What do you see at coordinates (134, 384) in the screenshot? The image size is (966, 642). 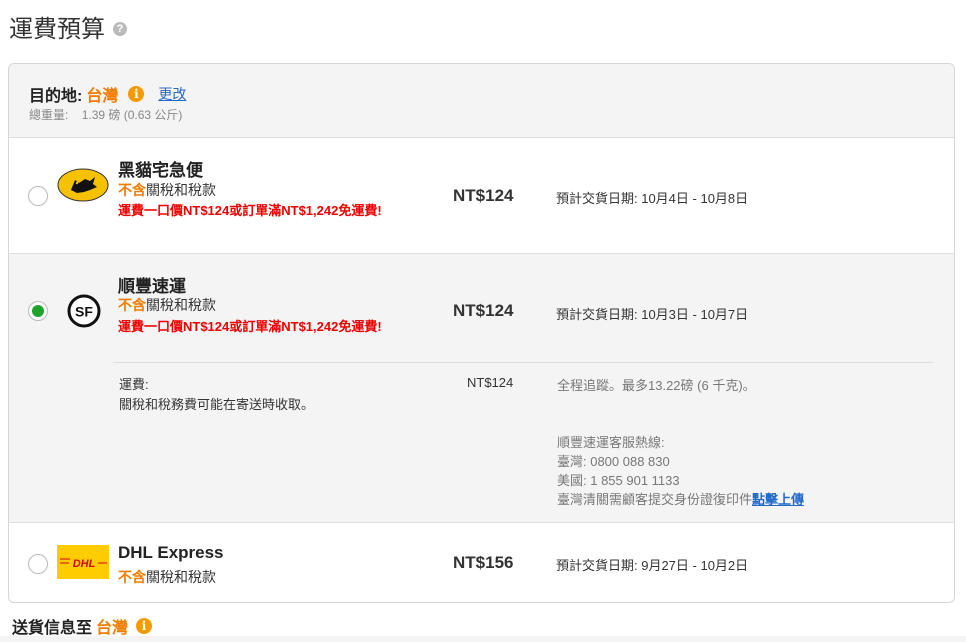 I see `fee-label: 運費:` at bounding box center [134, 384].